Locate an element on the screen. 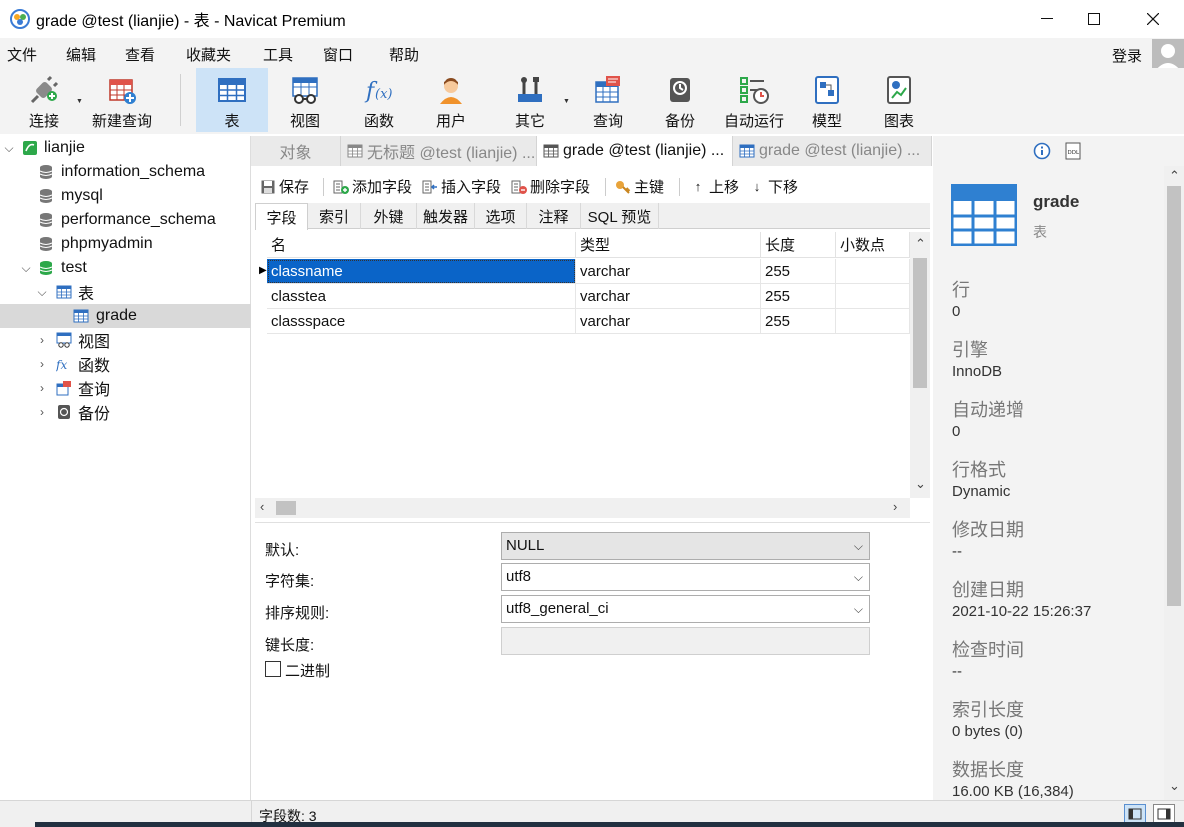  tab-sql-preview: SQL 预览 is located at coordinates (620, 216).